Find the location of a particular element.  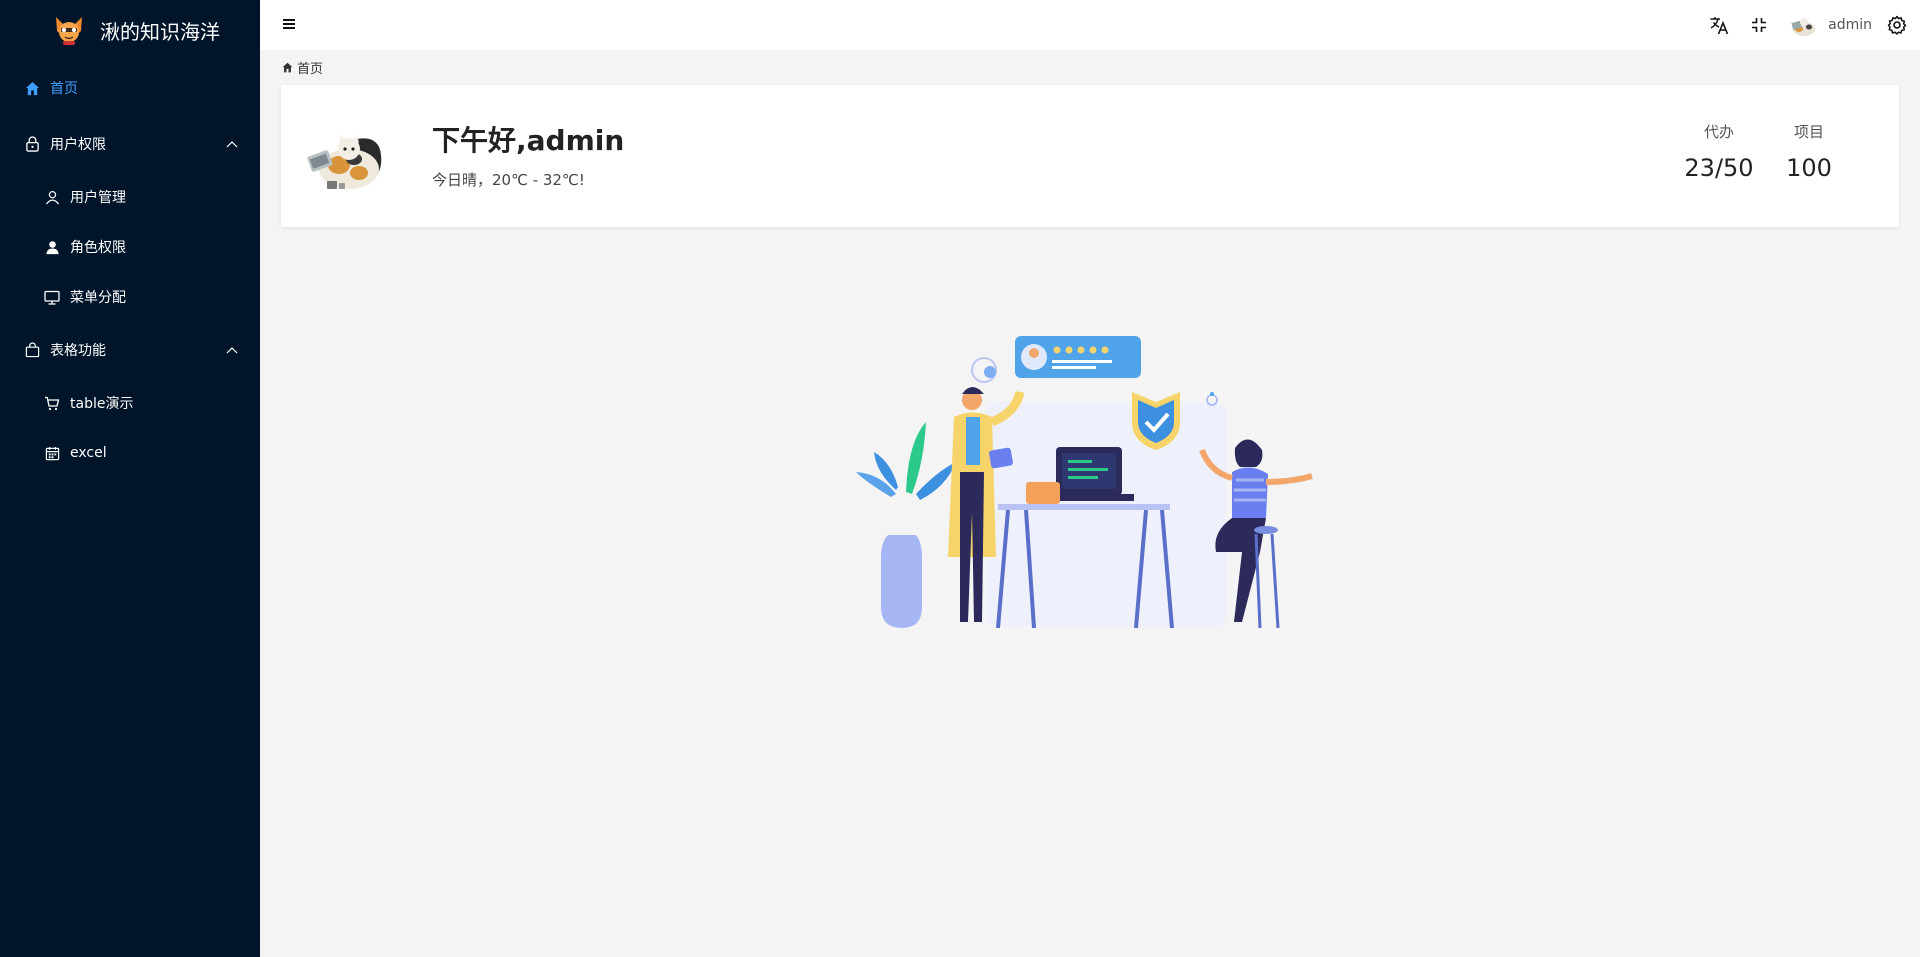

sidebar-item-excel: excel is located at coordinates (130, 453).